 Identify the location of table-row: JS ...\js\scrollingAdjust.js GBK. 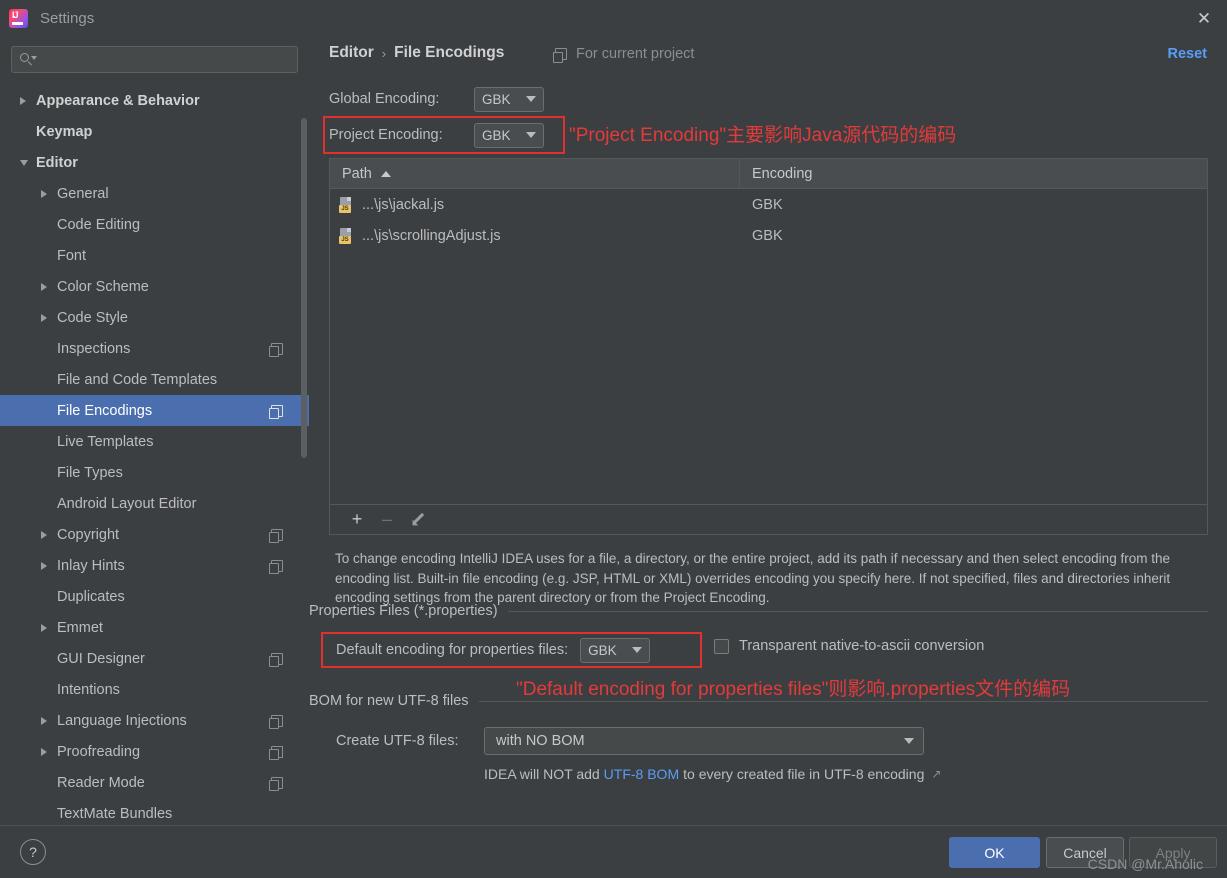
(768, 235).